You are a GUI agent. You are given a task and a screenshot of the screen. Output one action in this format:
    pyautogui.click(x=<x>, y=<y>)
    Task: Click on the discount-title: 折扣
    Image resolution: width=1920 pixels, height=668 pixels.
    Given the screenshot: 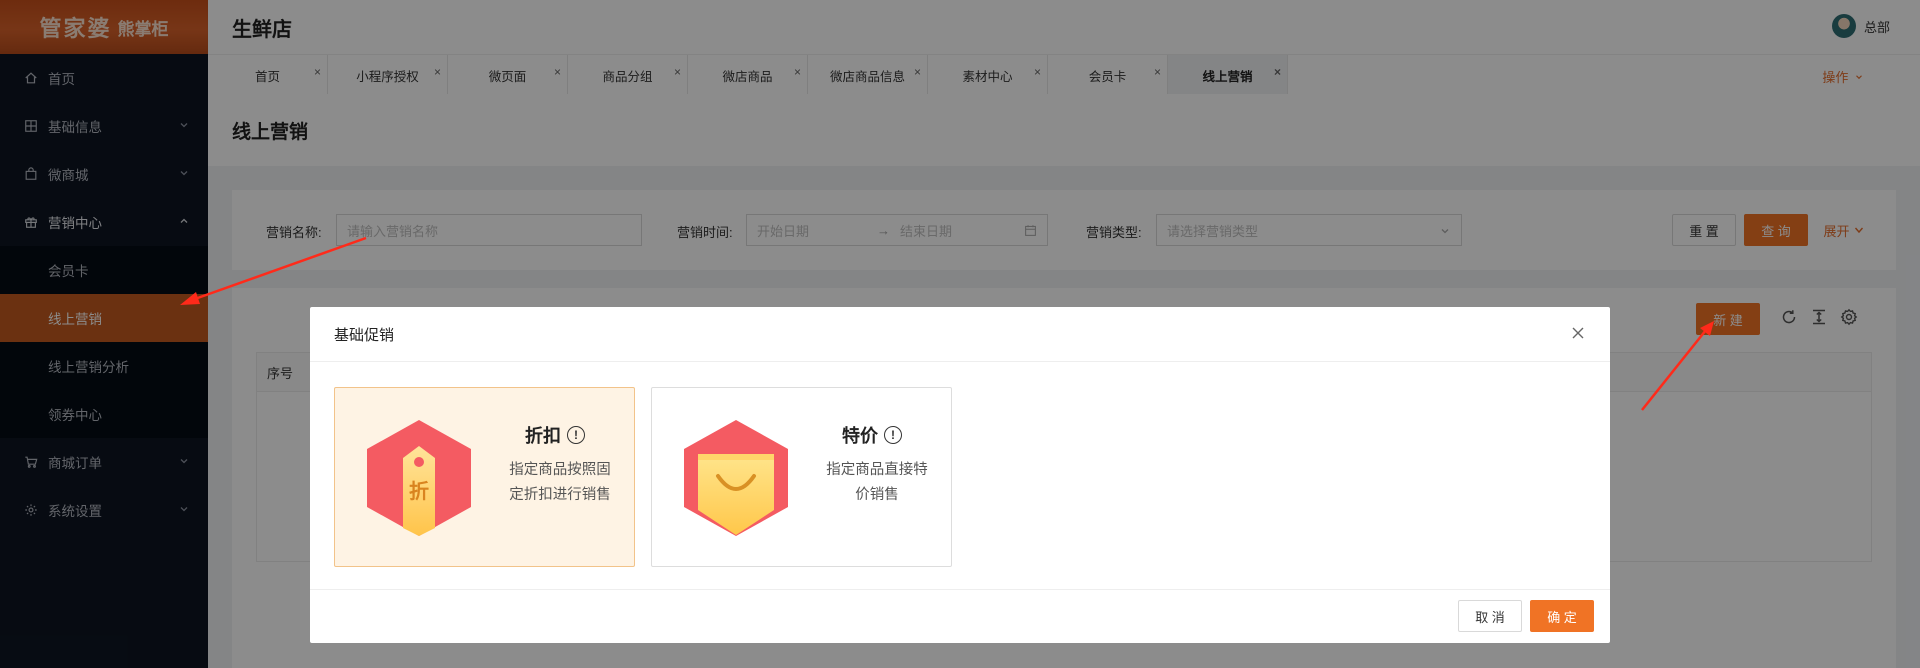 What is the action you would take?
    pyautogui.click(x=543, y=436)
    